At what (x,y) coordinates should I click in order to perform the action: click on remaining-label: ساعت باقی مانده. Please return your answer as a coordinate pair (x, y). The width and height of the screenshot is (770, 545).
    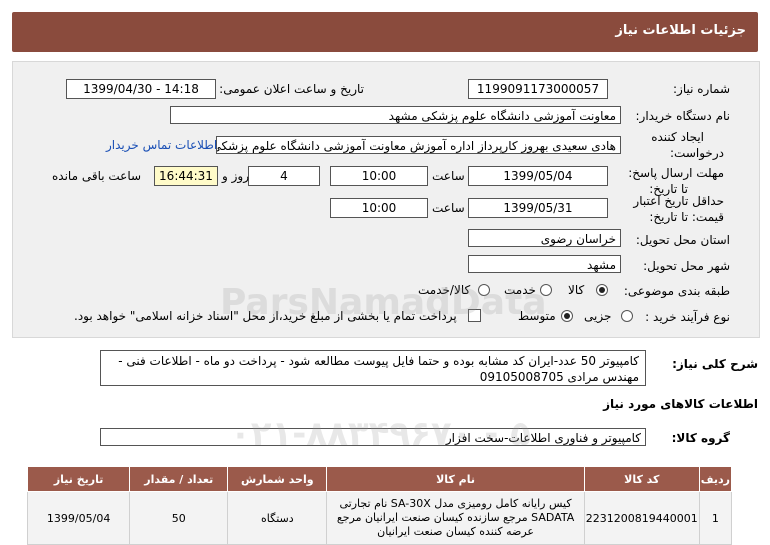
    Looking at the image, I should click on (97, 176).